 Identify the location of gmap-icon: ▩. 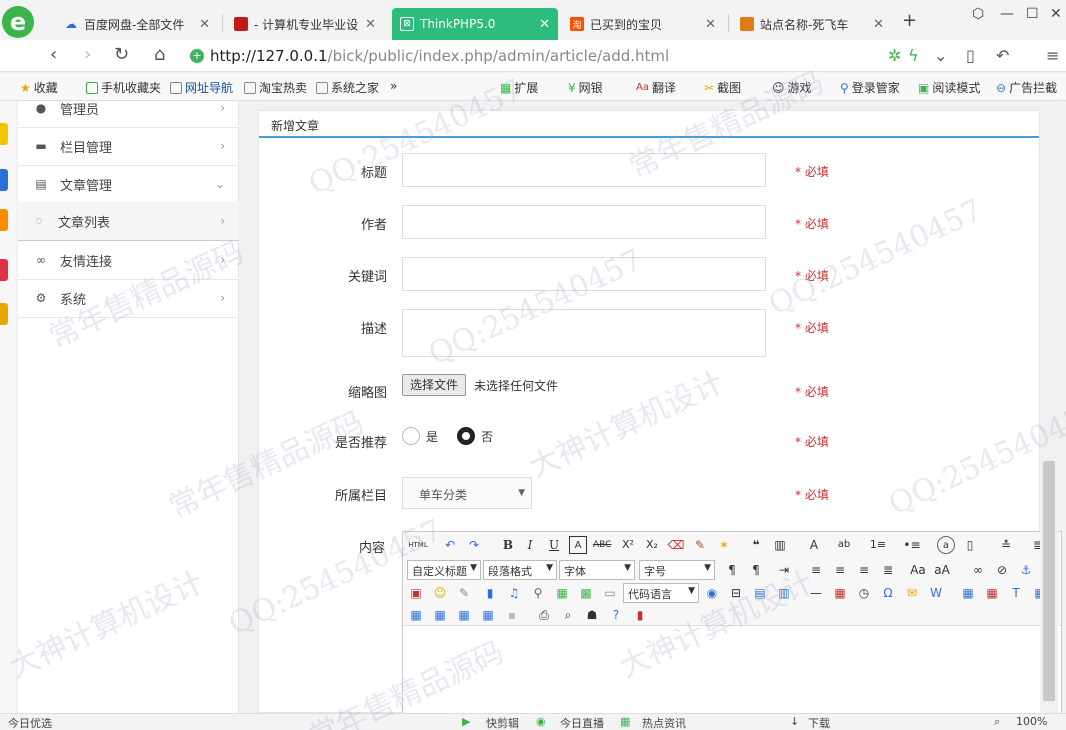
(586, 593).